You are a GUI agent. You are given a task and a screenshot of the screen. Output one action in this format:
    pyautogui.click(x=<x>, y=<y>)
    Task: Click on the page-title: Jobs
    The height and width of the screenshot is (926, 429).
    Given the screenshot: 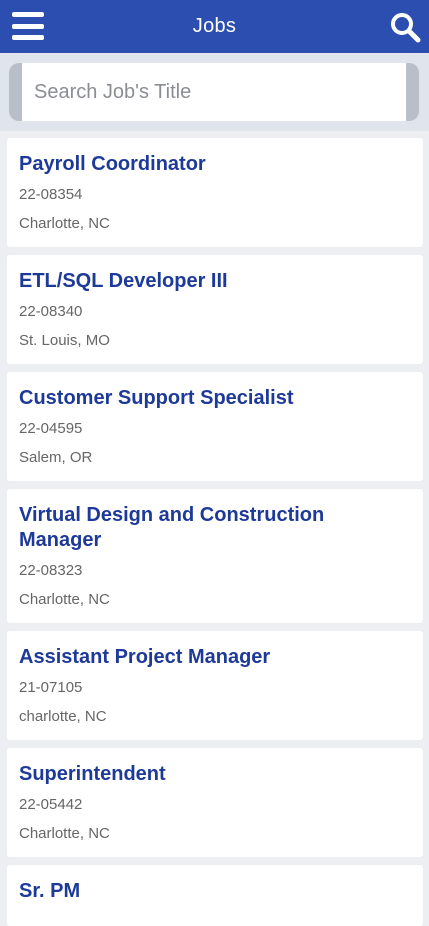 What is the action you would take?
    pyautogui.click(x=214, y=26)
    